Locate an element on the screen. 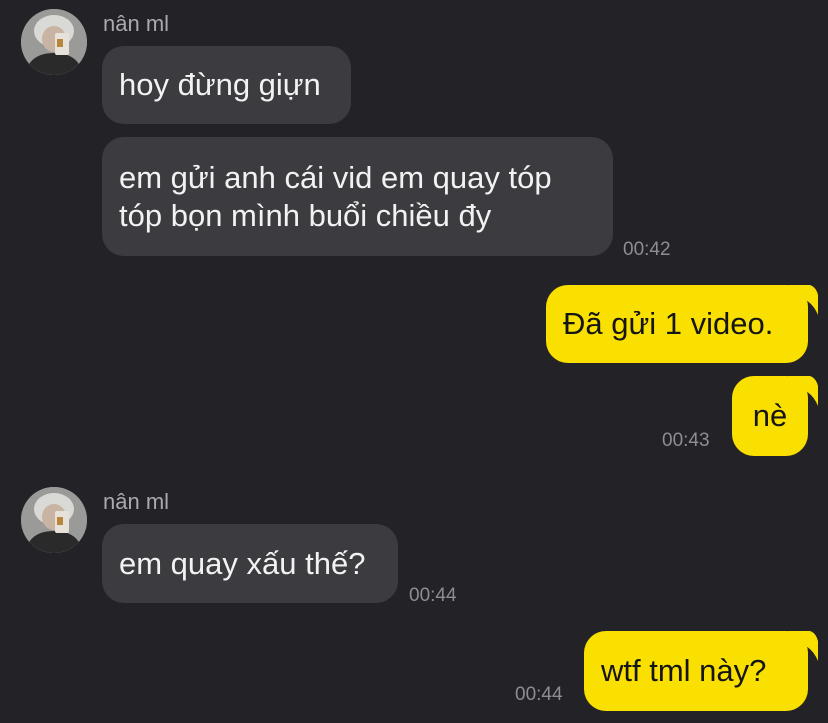  message-text: hoy đừng giựn is located at coordinates (220, 84).